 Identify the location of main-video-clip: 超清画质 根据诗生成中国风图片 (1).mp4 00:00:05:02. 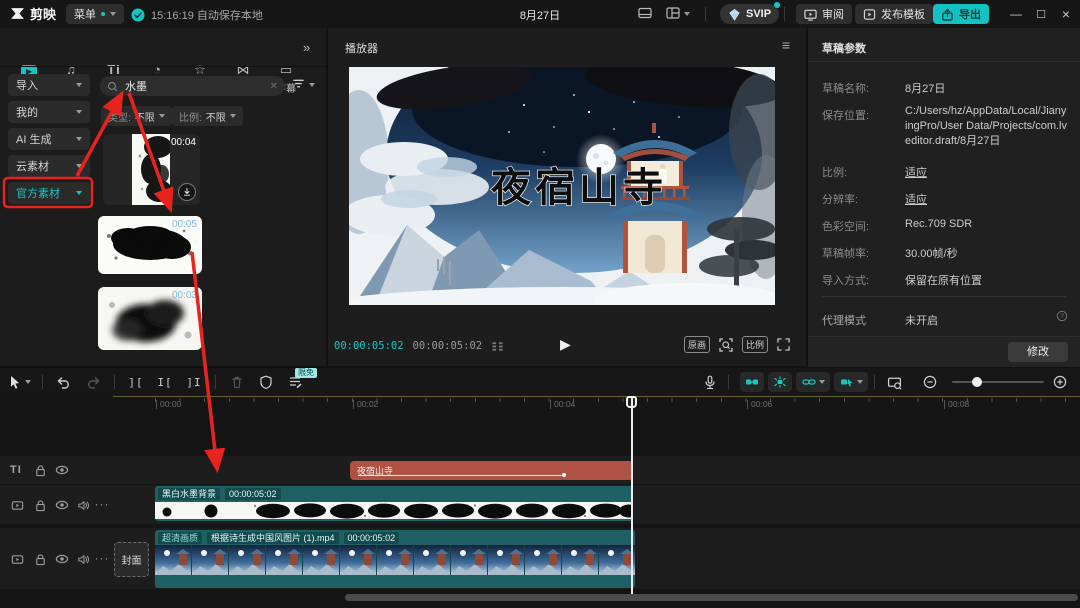
(395, 559).